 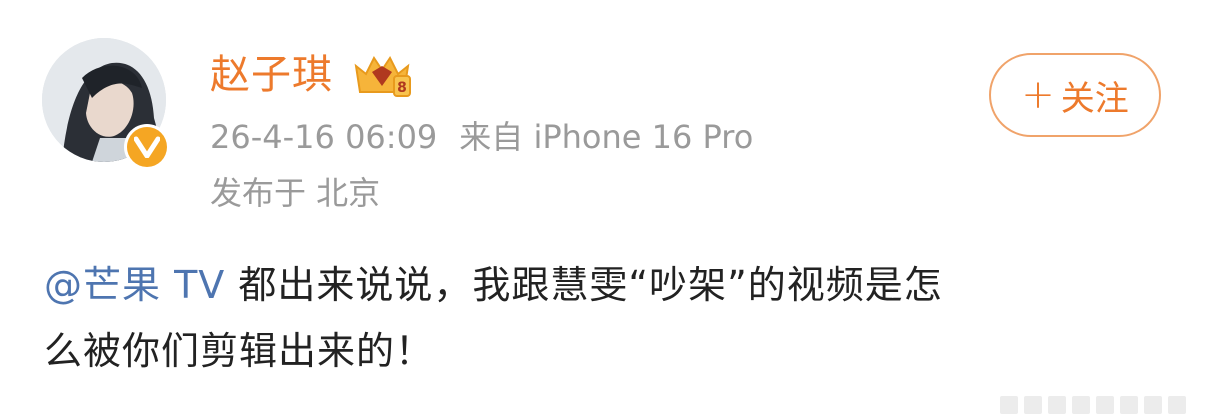 I want to click on post-time: 26-4-16 06:09, so click(x=324, y=137).